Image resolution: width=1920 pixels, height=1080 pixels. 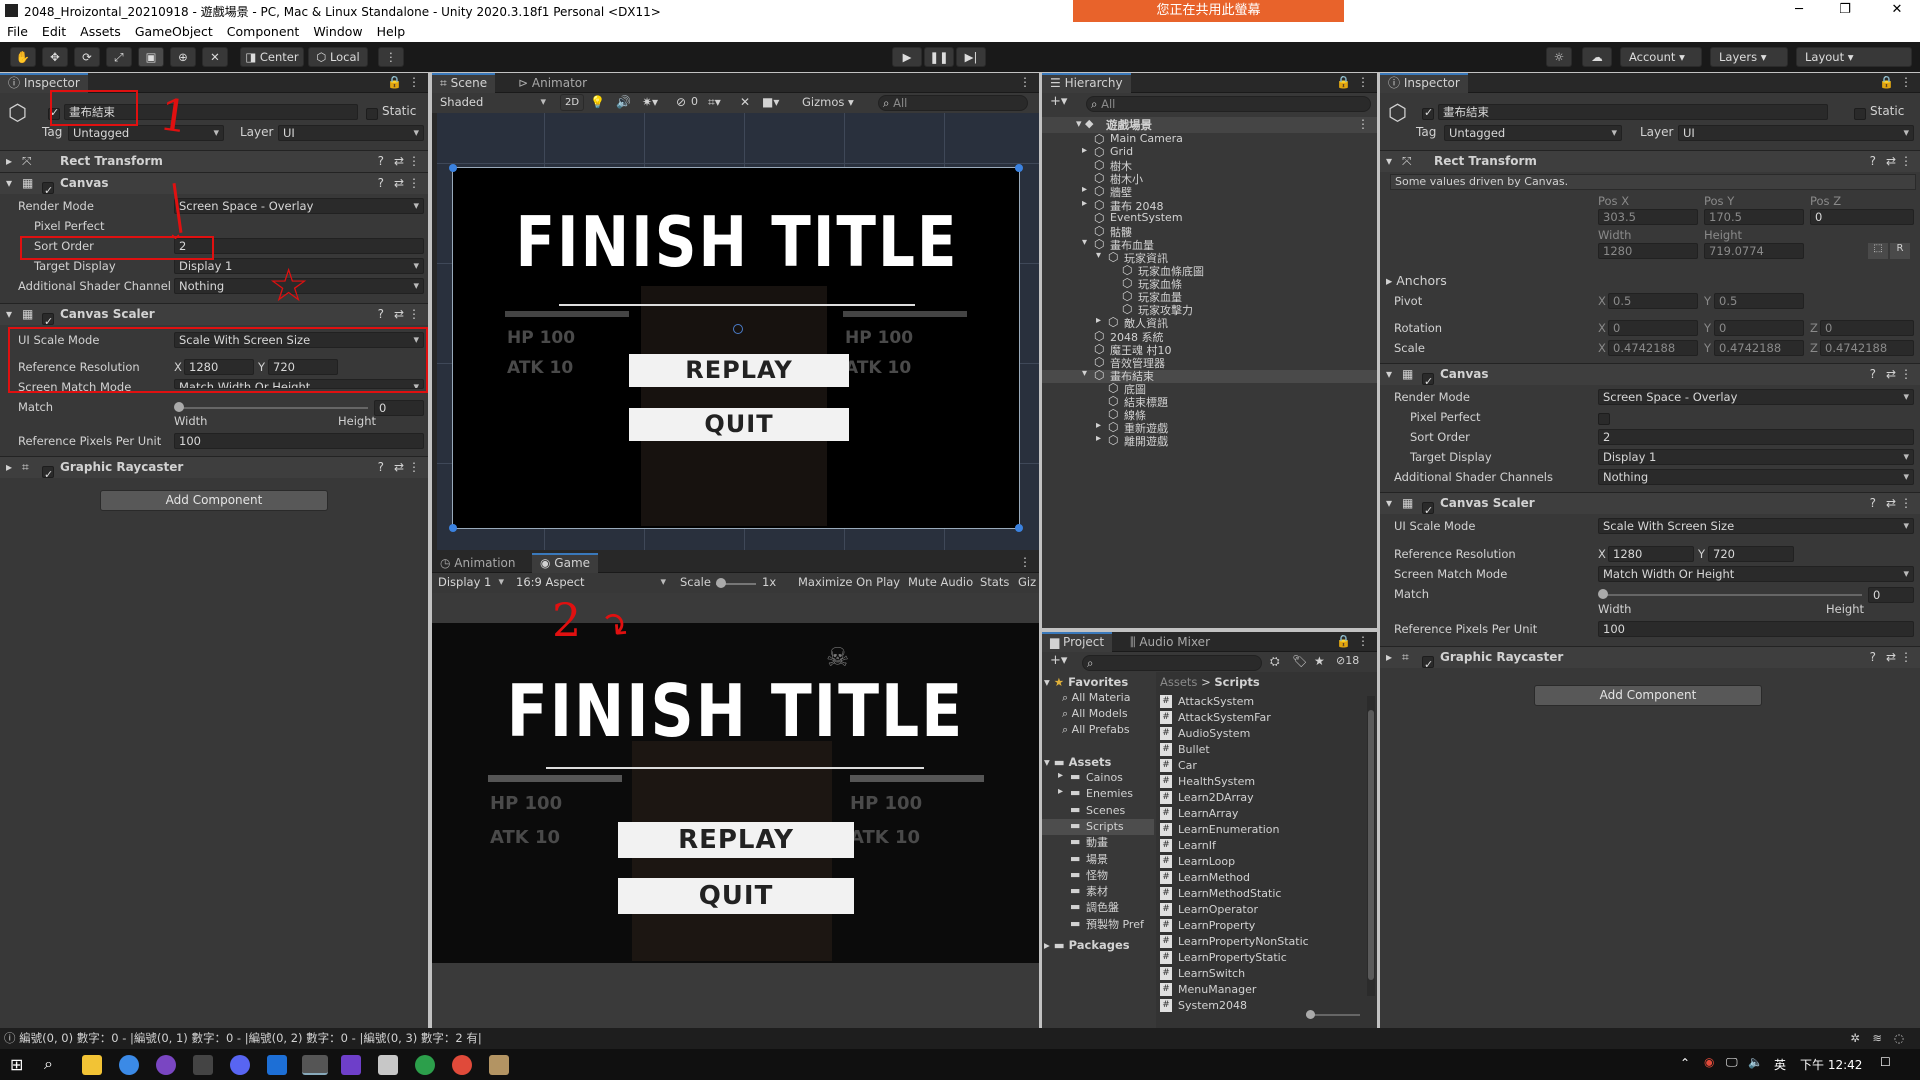 I want to click on discord-icon, so click(x=240, y=1065).